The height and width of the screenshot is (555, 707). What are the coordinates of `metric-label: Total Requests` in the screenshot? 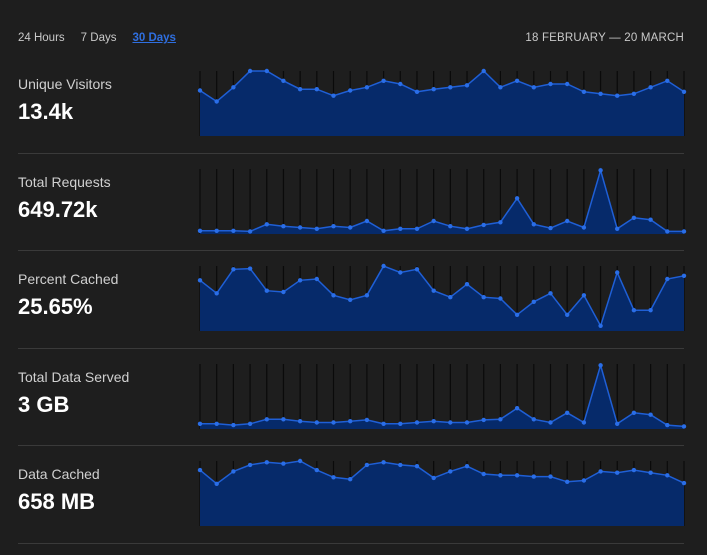 It's located at (64, 182).